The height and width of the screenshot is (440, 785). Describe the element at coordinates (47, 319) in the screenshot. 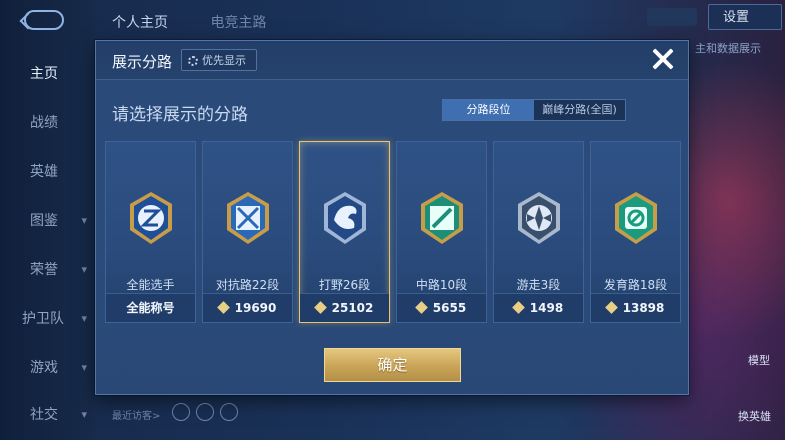

I see `sidebar-item-guard: 护卫队 ▾` at that location.